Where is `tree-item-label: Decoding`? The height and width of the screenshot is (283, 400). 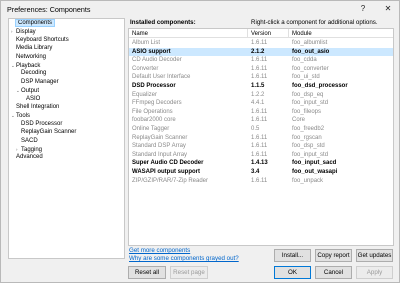
tree-item-label: Decoding is located at coordinates (34, 73).